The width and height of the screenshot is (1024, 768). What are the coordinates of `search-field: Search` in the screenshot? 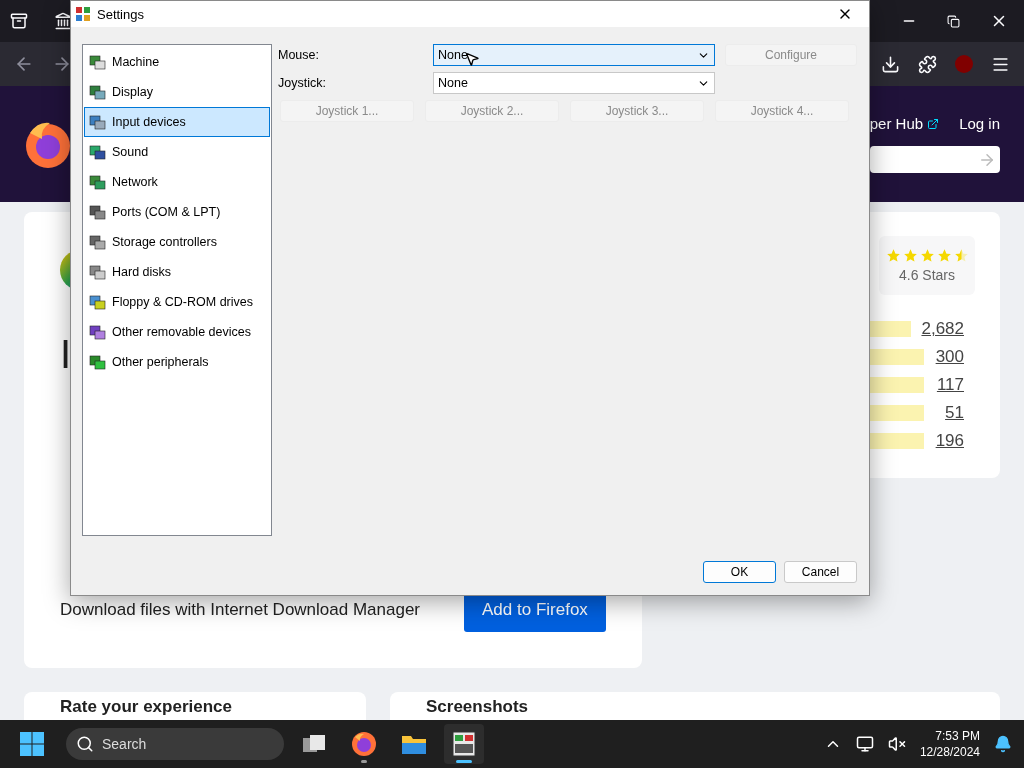 It's located at (175, 744).